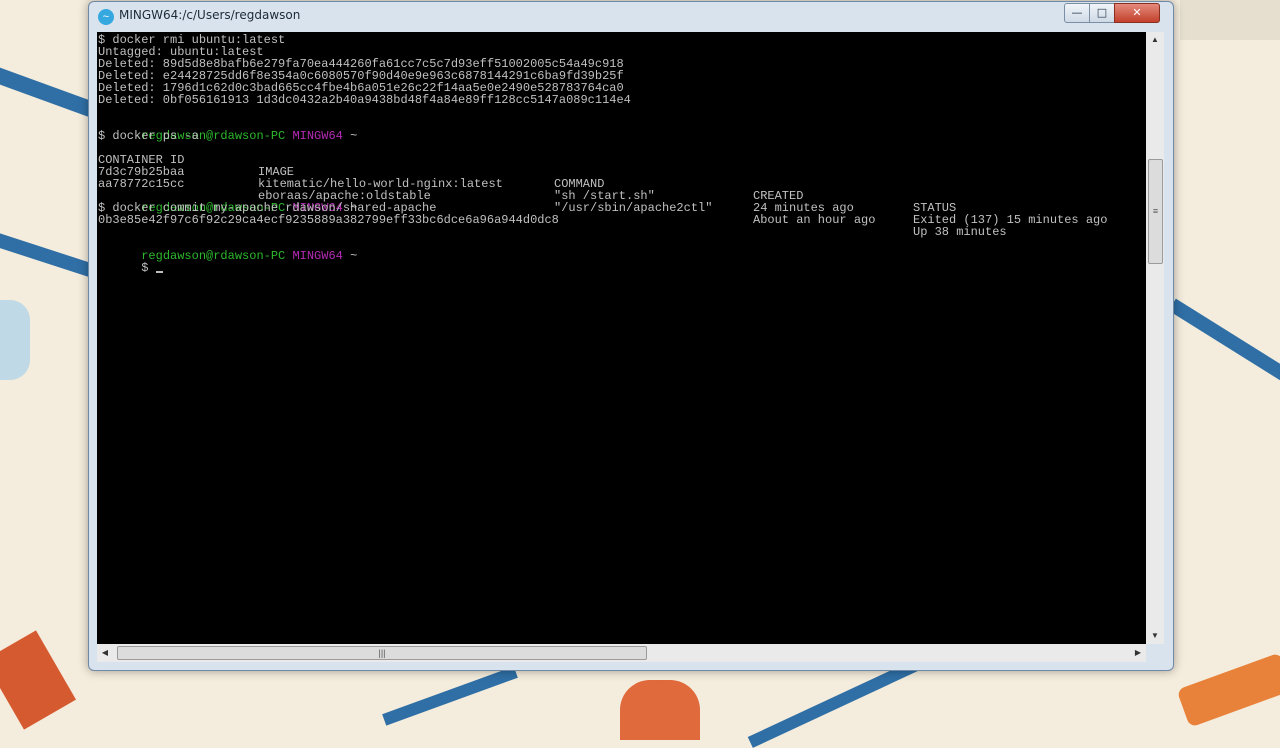 This screenshot has height=748, width=1280. What do you see at coordinates (106, 17) in the screenshot?
I see `mingw-app-icon: ~` at bounding box center [106, 17].